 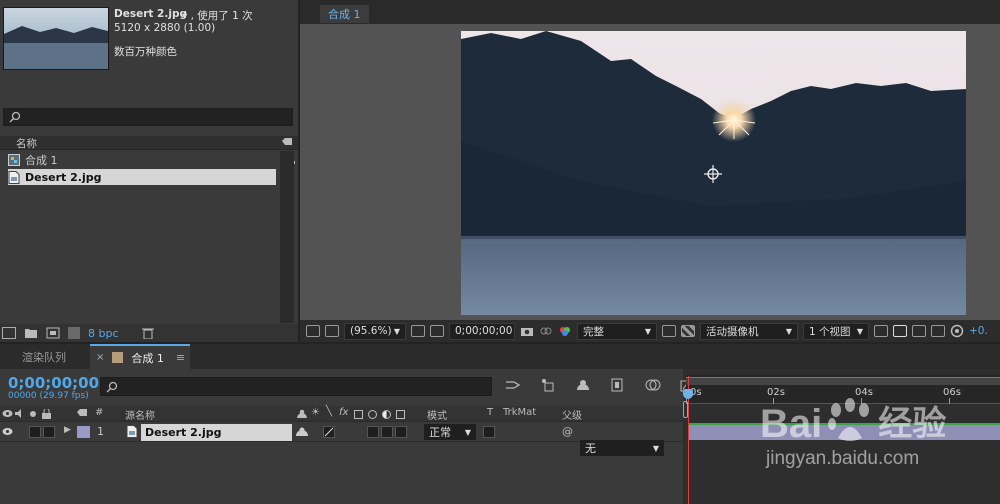 What do you see at coordinates (140, 356) in the screenshot?
I see `tab-timeline-composition: × 合成 1 ≡` at bounding box center [140, 356].